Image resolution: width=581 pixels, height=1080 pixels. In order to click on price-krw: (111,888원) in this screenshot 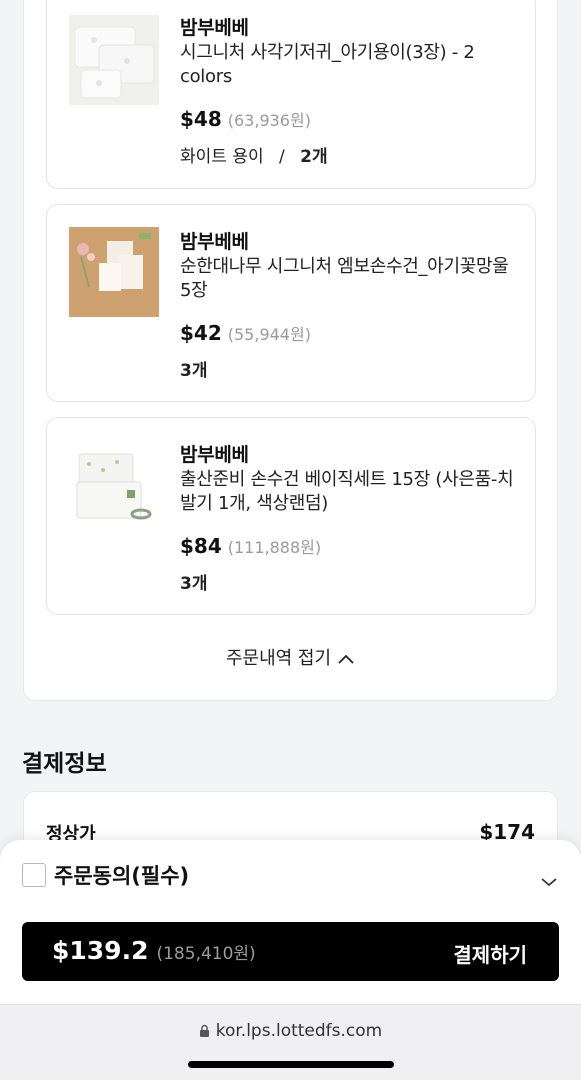, I will do `click(274, 547)`.